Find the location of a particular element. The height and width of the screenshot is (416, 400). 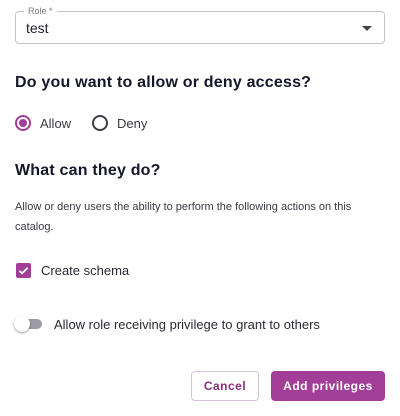

actions-heading: What can they do? is located at coordinates (88, 170).